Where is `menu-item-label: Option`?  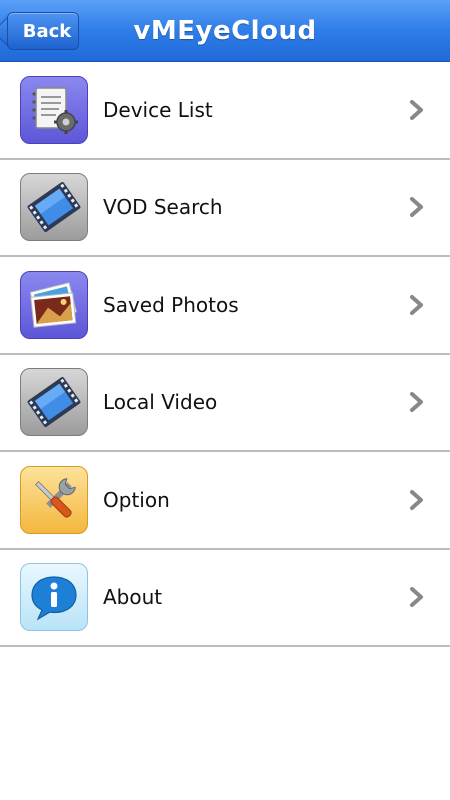 menu-item-label: Option is located at coordinates (136, 499).